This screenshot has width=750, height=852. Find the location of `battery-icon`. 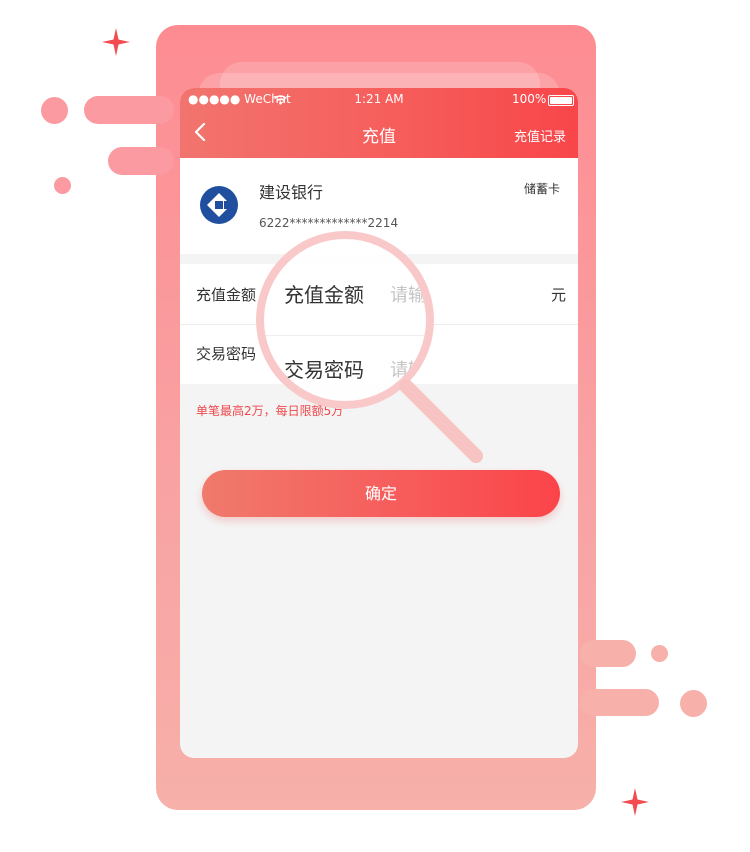

battery-icon is located at coordinates (561, 100).